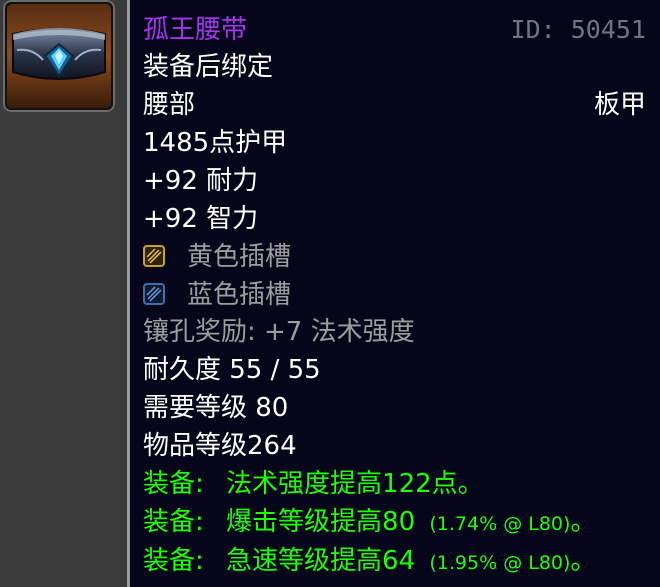  I want to click on equip-effect-row: 装备: 法术强度提高122点。, so click(394, 484).